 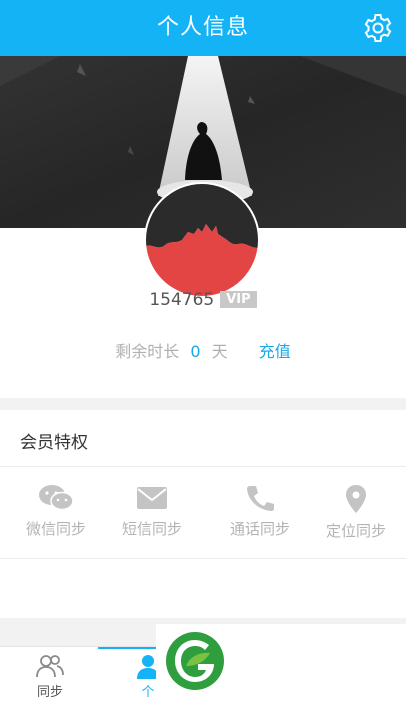 I want to click on remaining-time: 剩余时长 0 天 充值, so click(x=203, y=350).